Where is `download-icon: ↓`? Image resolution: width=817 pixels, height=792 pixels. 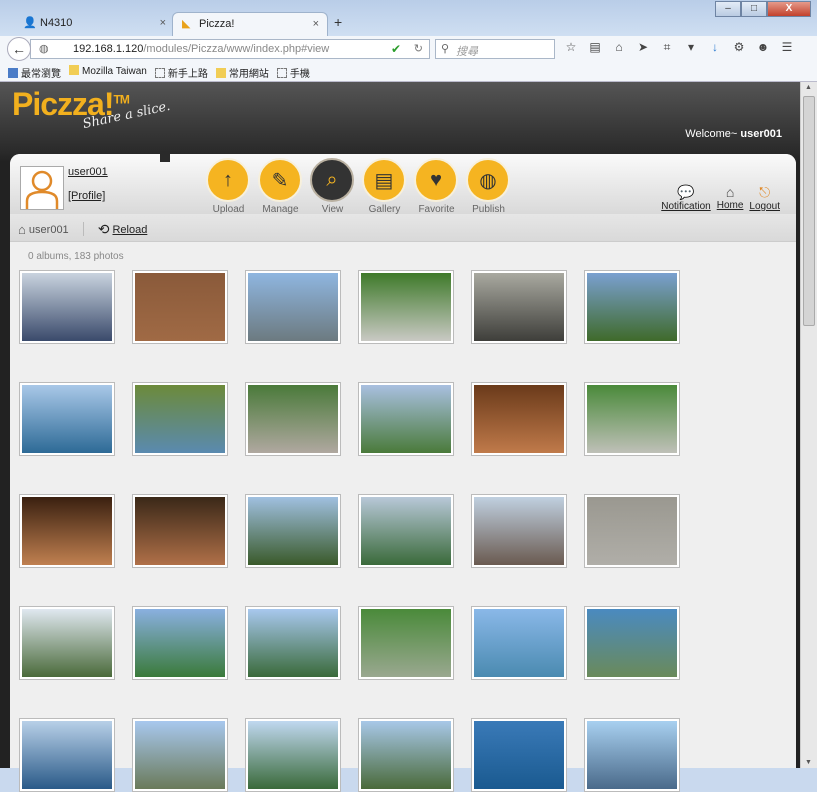 download-icon: ↓ is located at coordinates (715, 47).